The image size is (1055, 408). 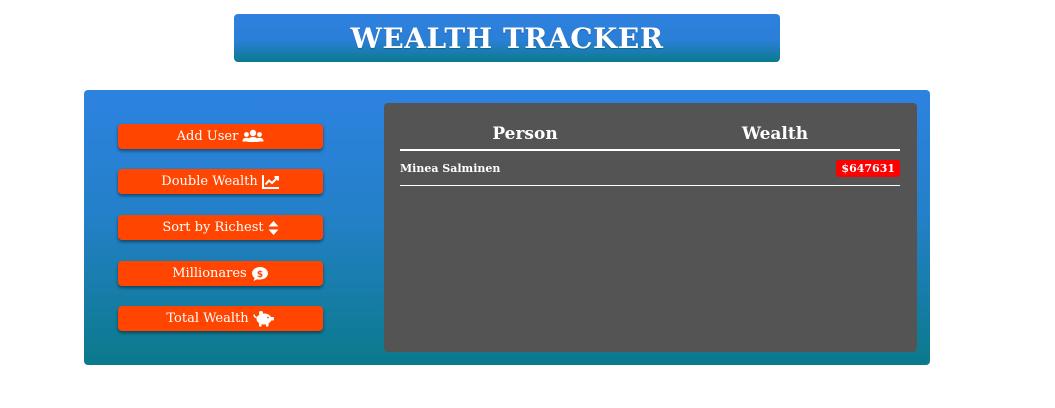 I want to click on person-name: Minea Salminen, so click(x=450, y=168).